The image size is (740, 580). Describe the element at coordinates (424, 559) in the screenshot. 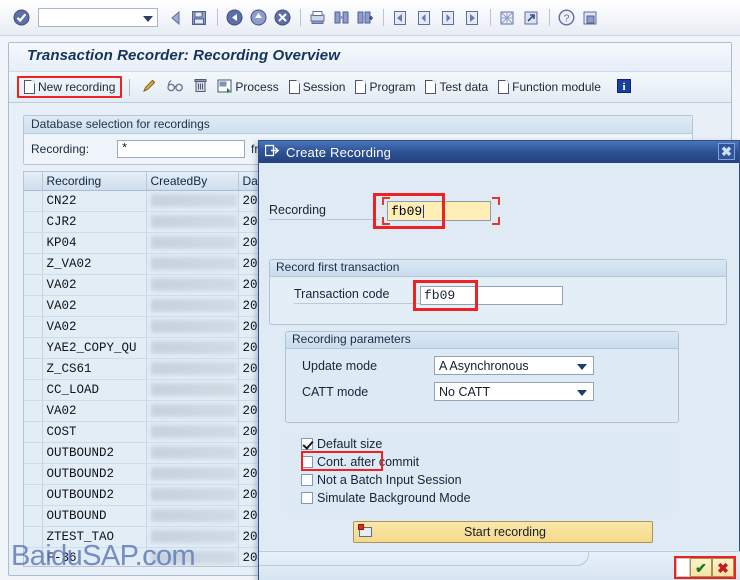

I see `footer-divider` at that location.